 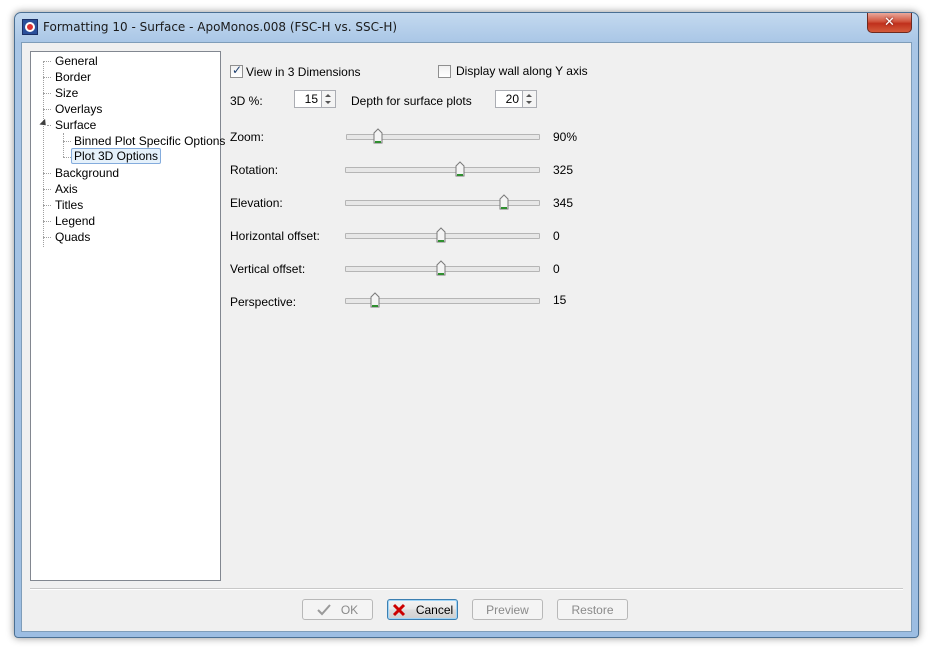 I want to click on tree-item-quads: Quads, so click(x=72, y=237).